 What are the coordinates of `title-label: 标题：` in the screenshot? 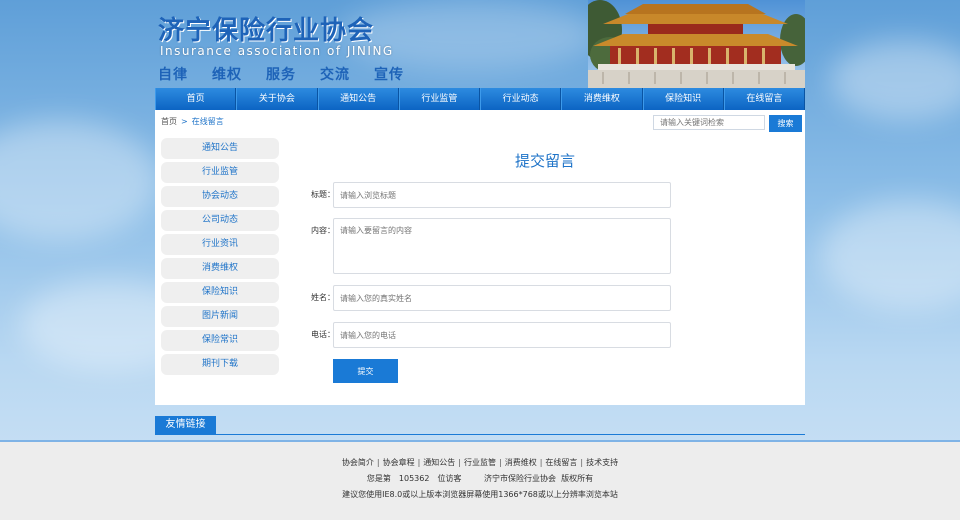 It's located at (323, 194).